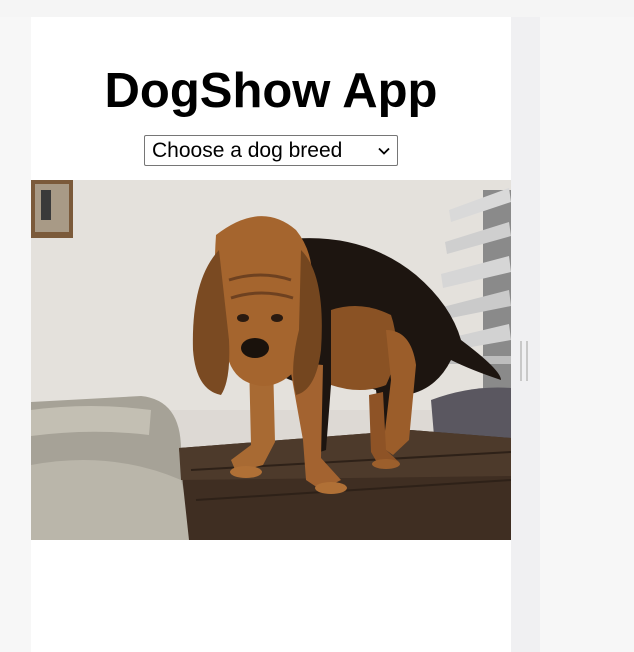  Describe the element at coordinates (524, 361) in the screenshot. I see `panel-resize-handle` at that location.